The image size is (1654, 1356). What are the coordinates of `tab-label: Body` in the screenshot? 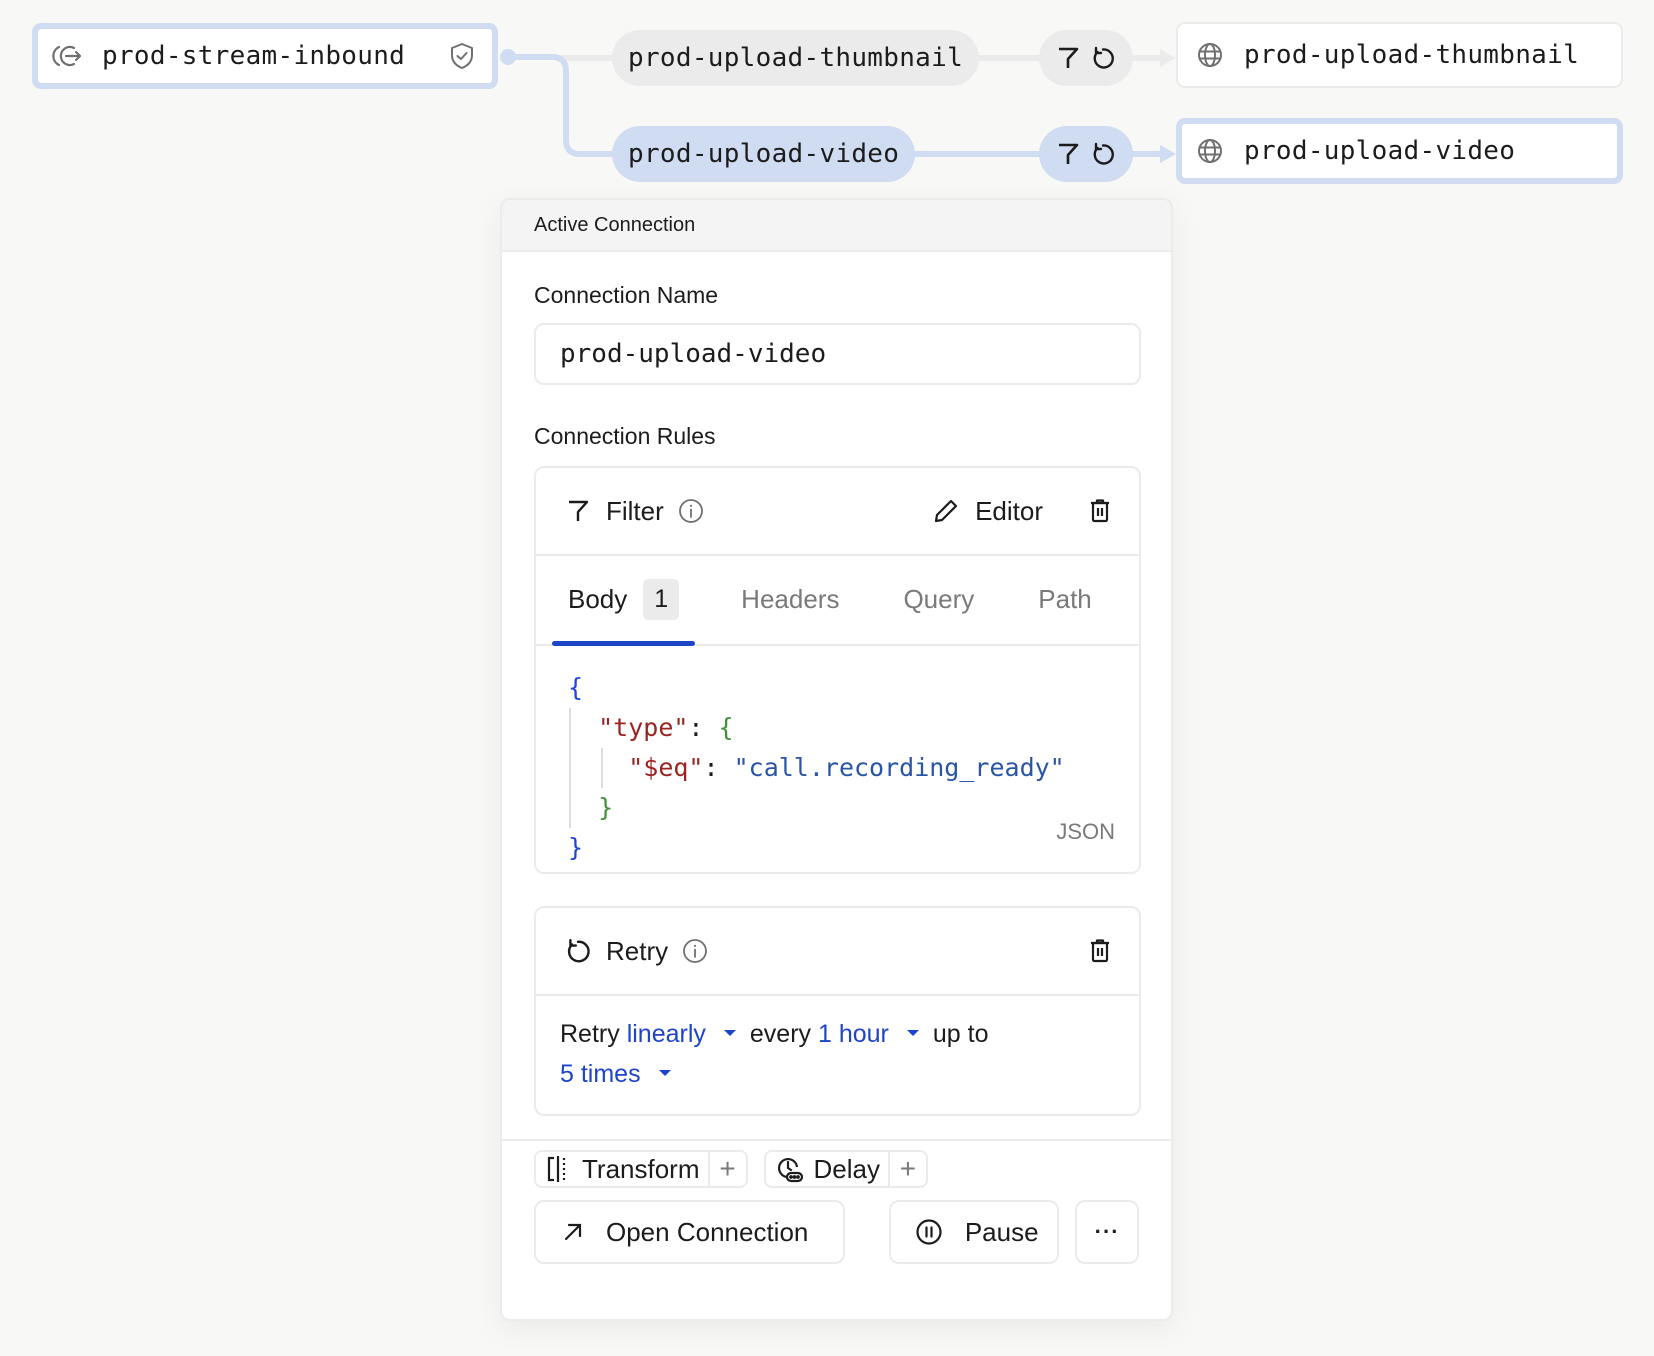 It's located at (598, 598).